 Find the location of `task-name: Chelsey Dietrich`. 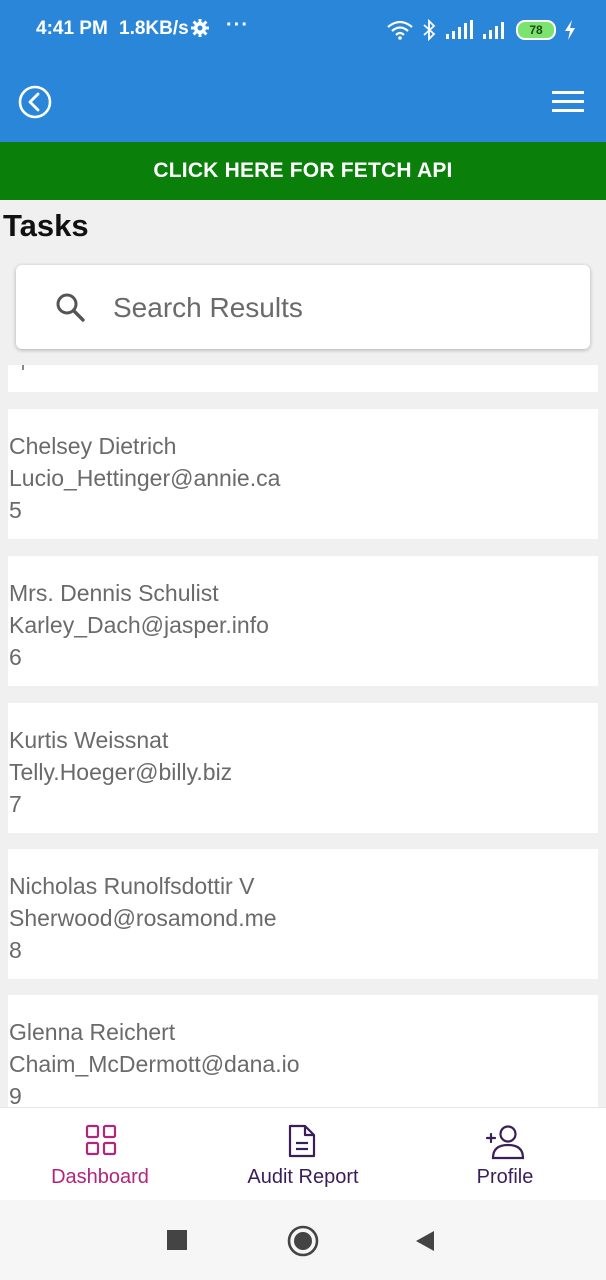

task-name: Chelsey Dietrich is located at coordinates (93, 446).